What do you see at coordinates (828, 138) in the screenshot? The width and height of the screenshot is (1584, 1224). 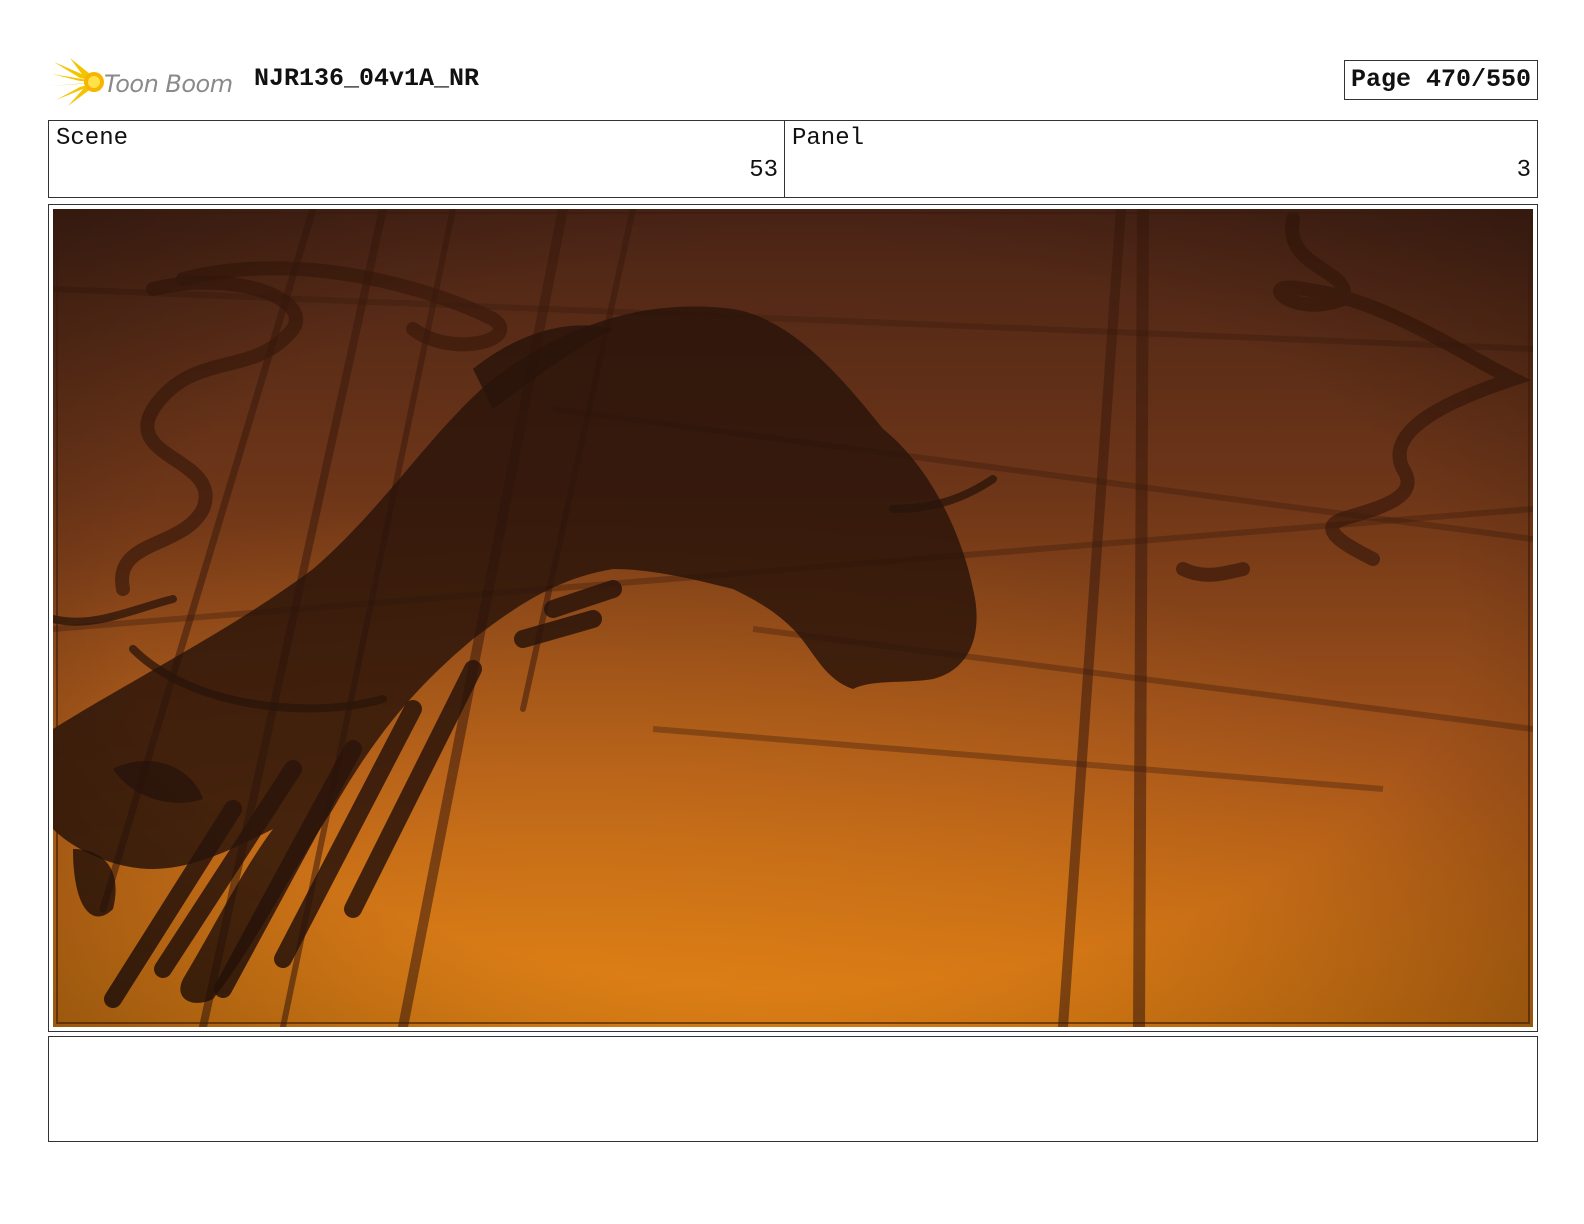 I see `panel-label: Panel` at bounding box center [828, 138].